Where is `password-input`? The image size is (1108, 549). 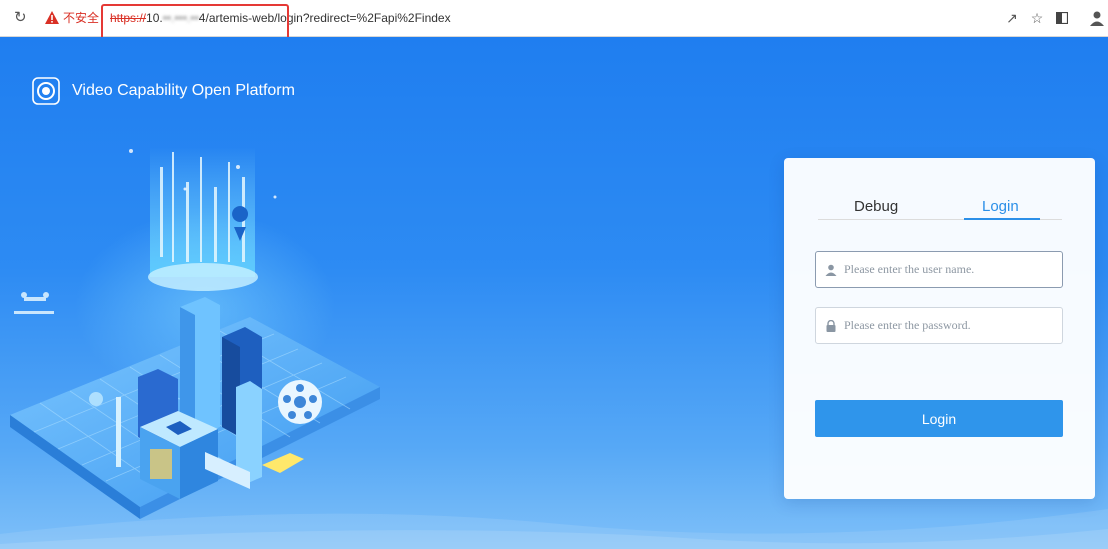 password-input is located at coordinates (951, 325).